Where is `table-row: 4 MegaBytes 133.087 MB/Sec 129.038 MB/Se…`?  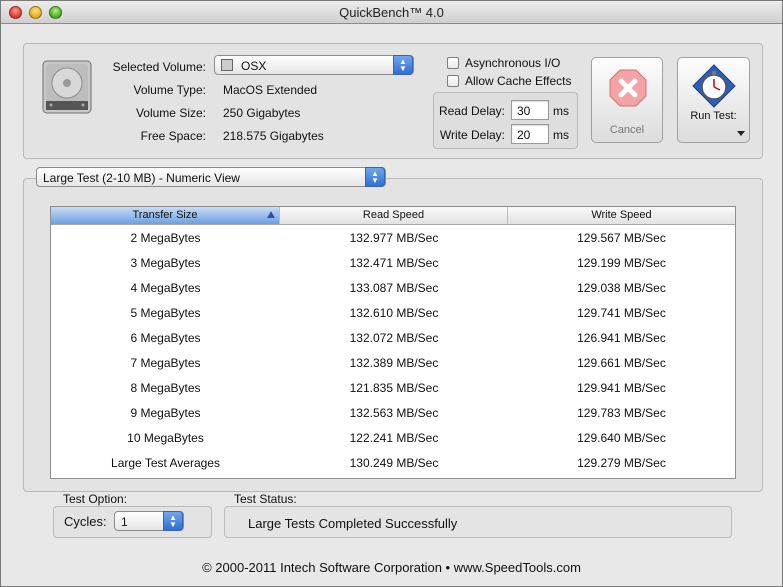 table-row: 4 MegaBytes 133.087 MB/Sec 129.038 MB/Se… is located at coordinates (393, 289).